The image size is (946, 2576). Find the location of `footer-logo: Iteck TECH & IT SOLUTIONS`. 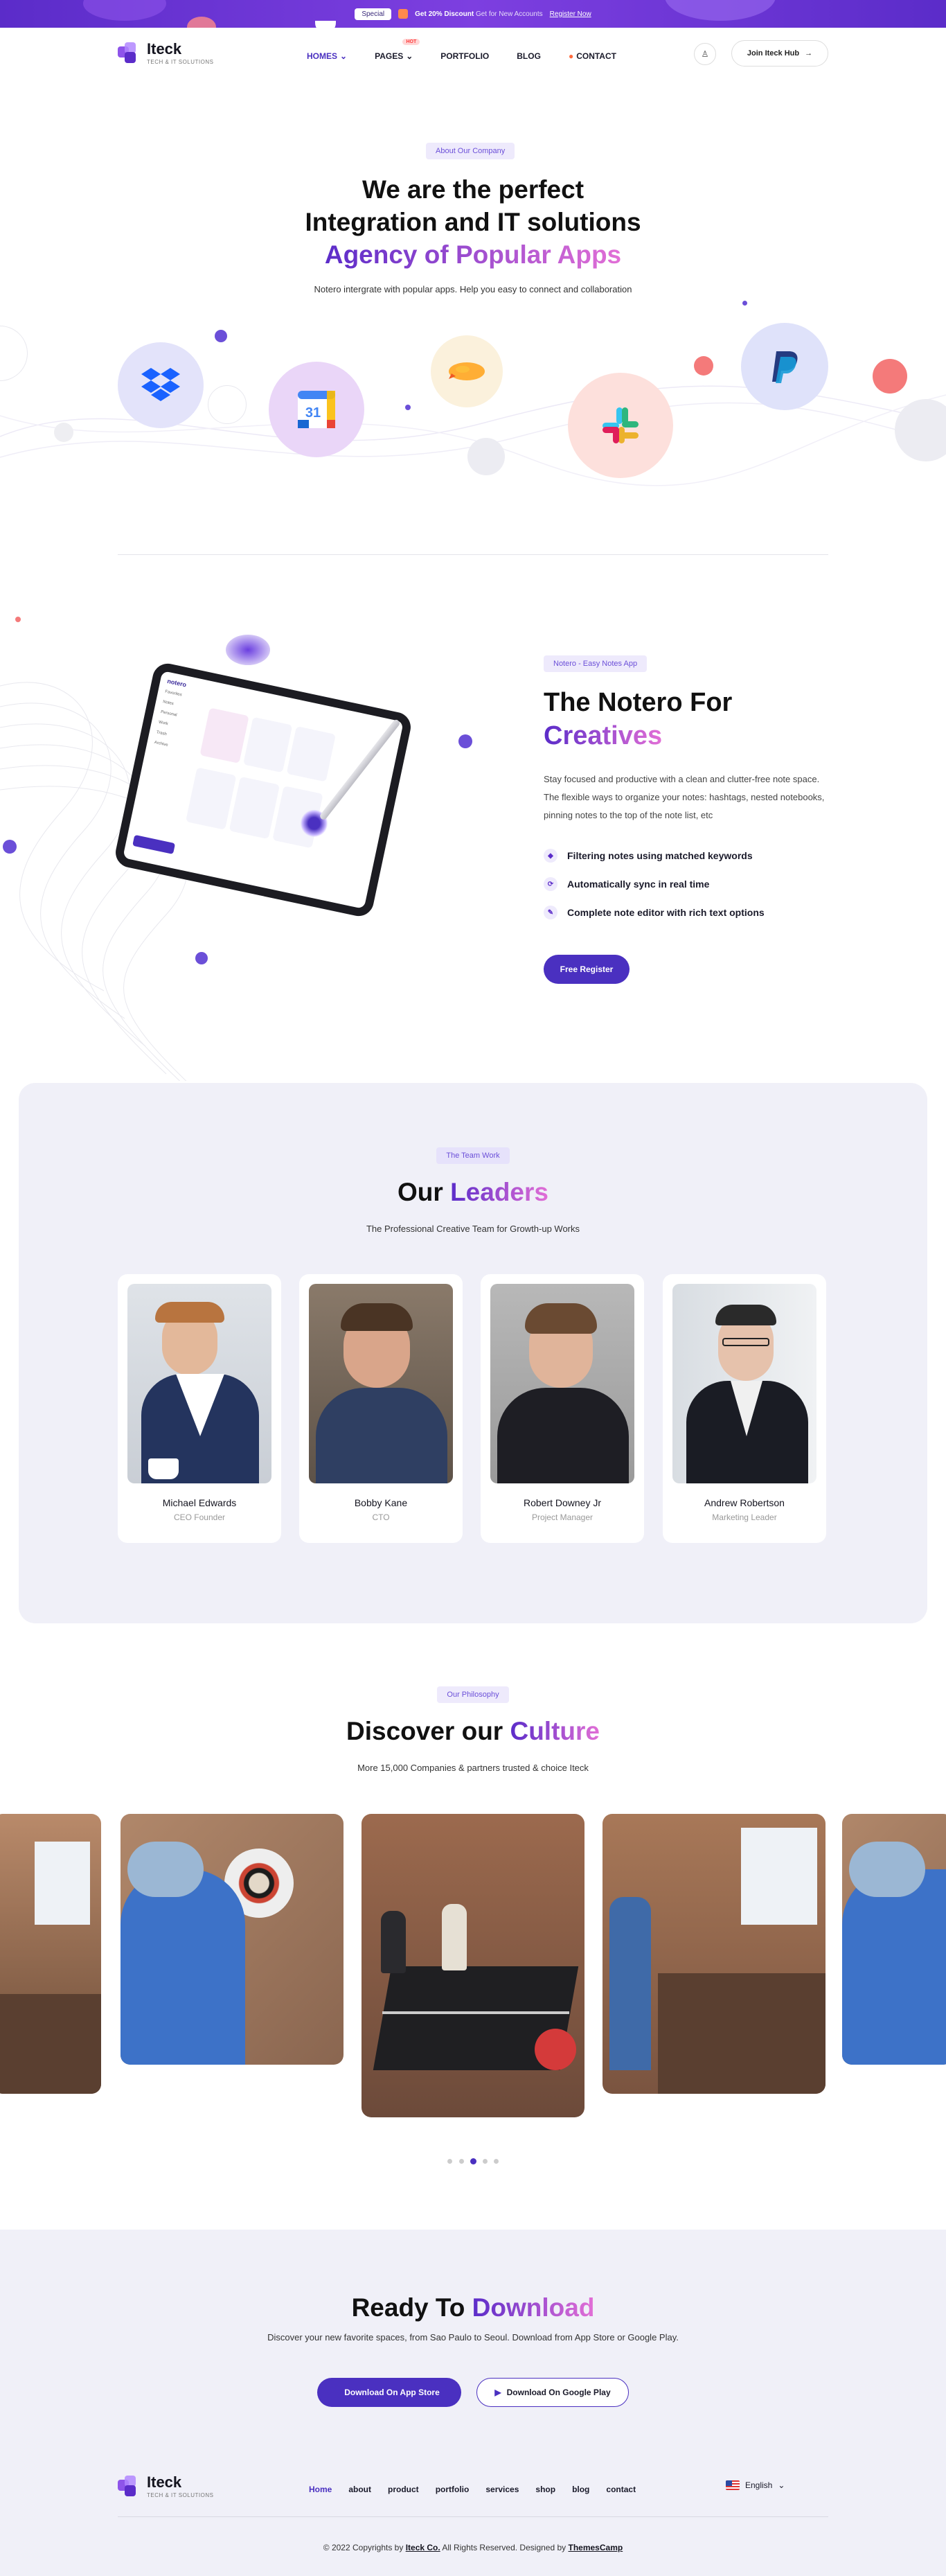

footer-logo: Iteck TECH & IT SOLUTIONS is located at coordinates (165, 2486).